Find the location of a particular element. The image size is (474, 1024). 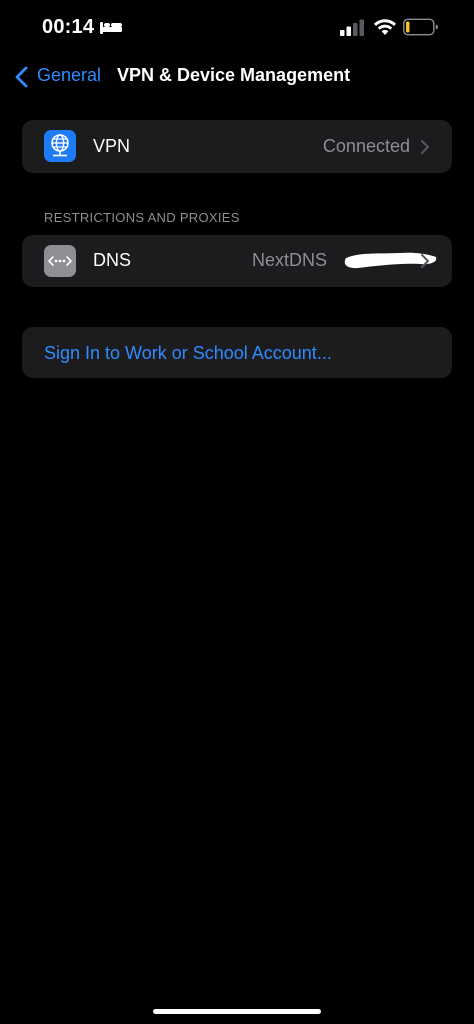

status-time: 00:14 is located at coordinates (68, 27).